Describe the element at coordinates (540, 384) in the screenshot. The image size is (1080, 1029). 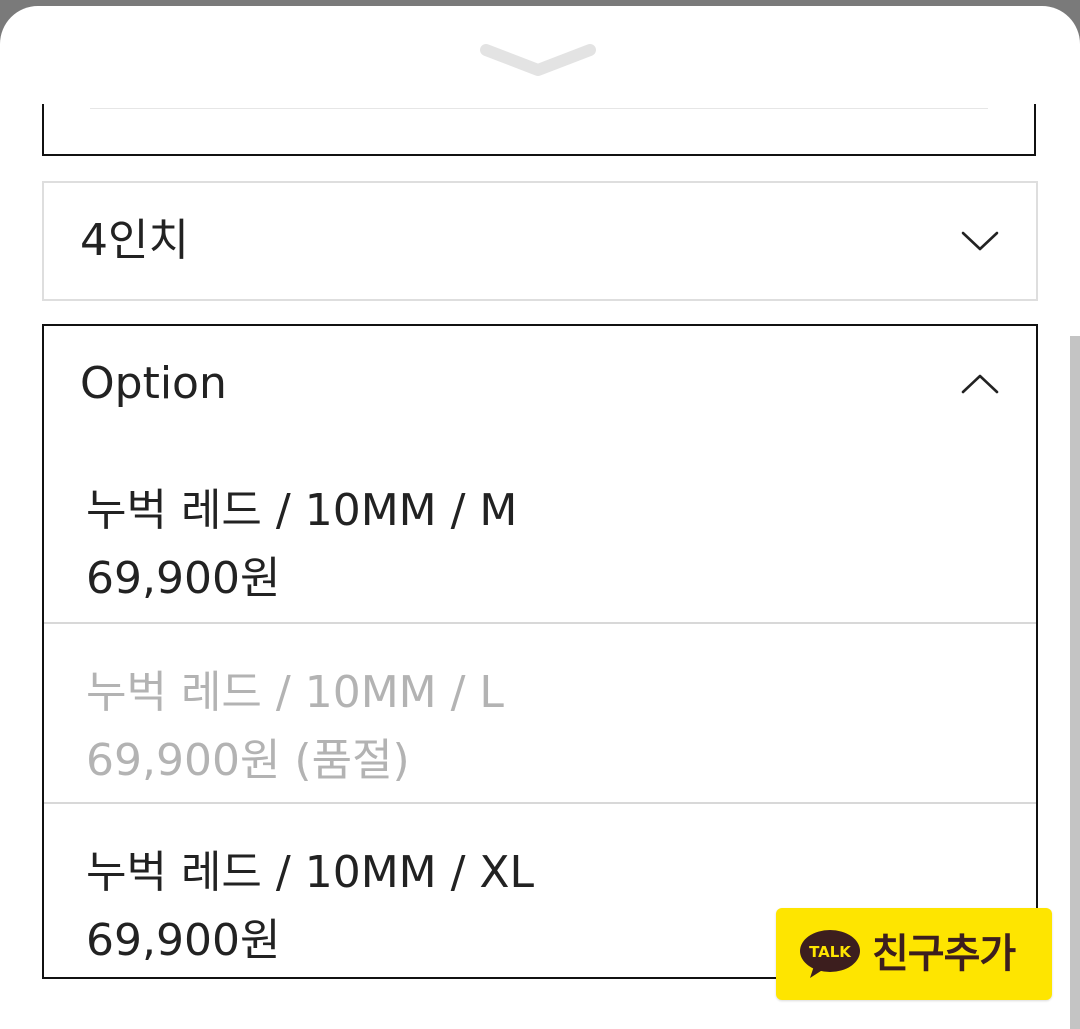
I see `option-select: Option` at that location.